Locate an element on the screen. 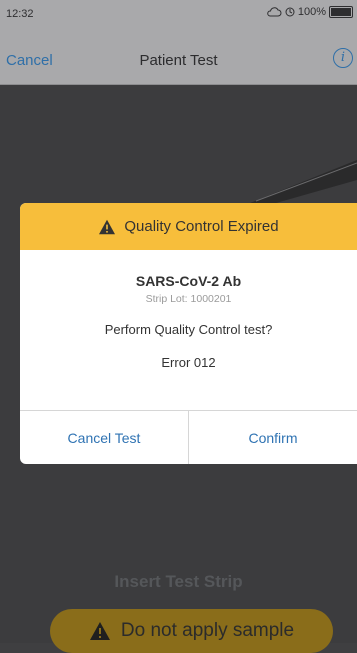 The height and width of the screenshot is (653, 357). dialog-actions: Cancel Test Confirm is located at coordinates (188, 437).